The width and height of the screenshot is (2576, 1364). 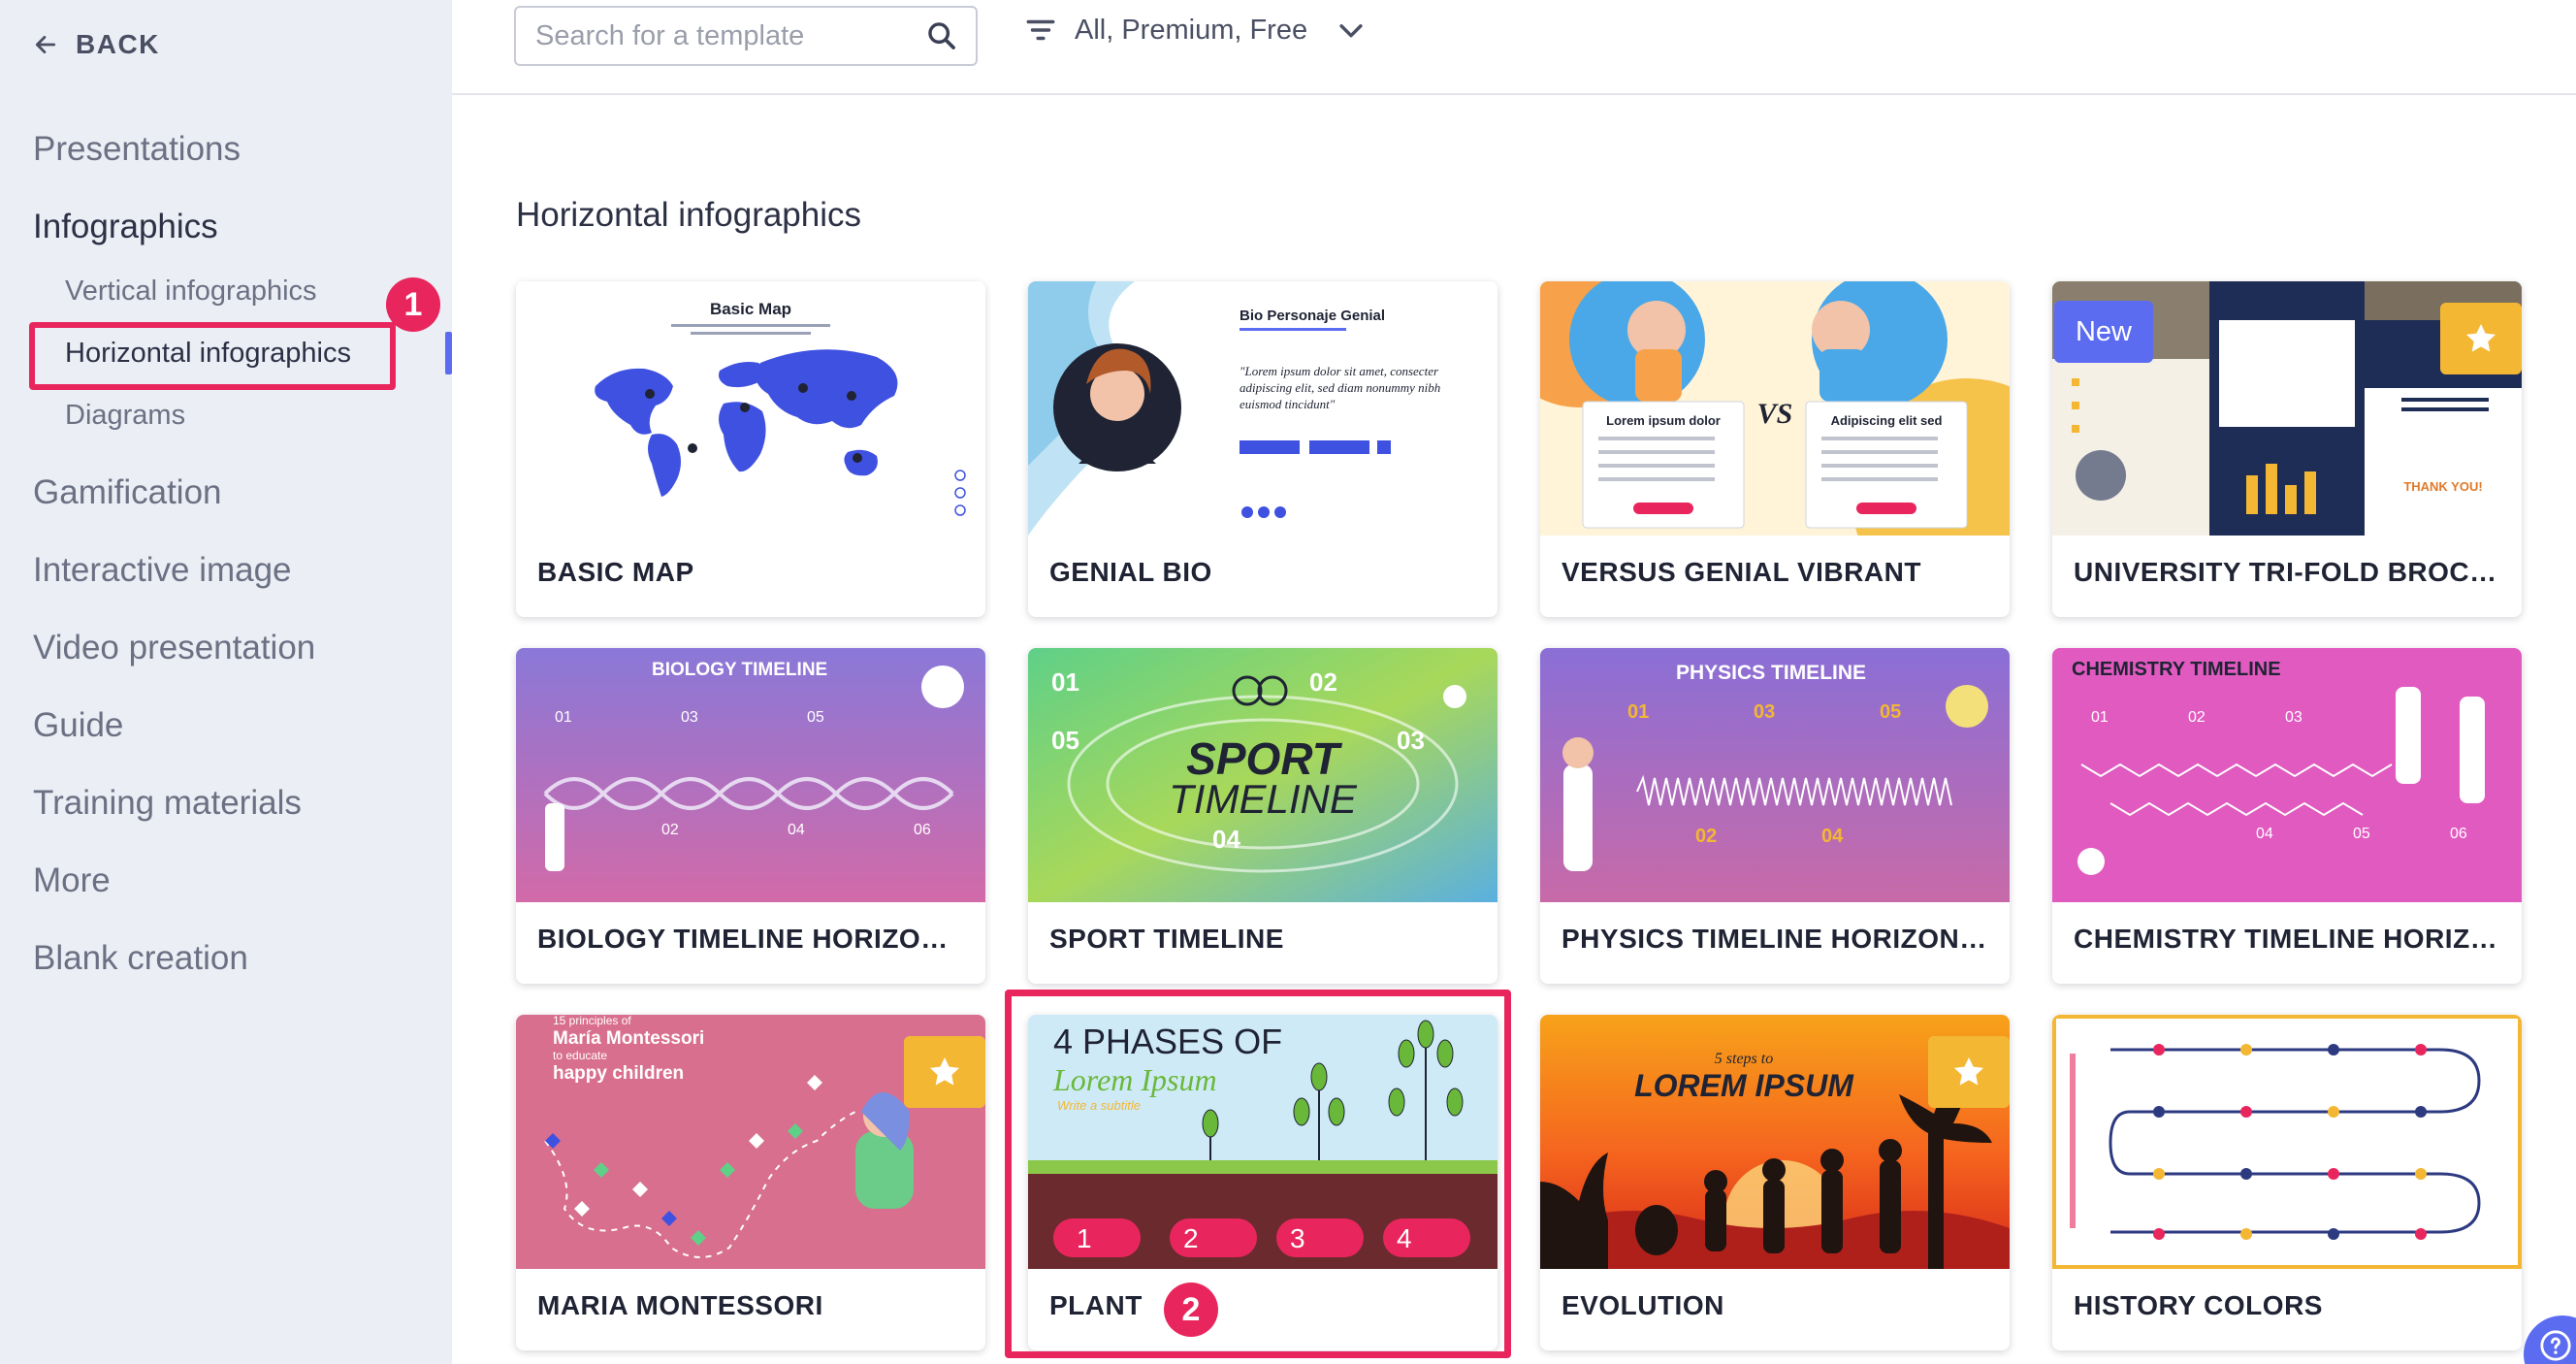 I want to click on thumb-vs: VS, so click(x=1775, y=414).